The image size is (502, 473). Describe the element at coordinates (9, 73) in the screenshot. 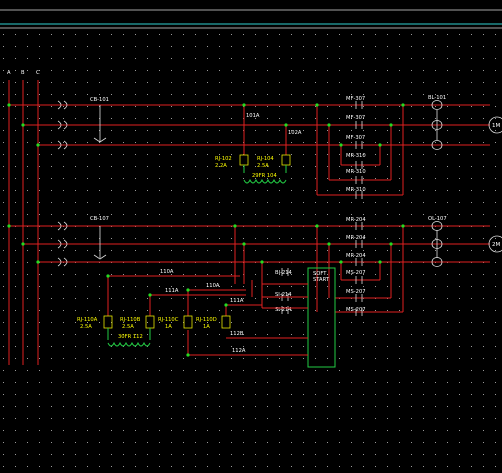

I see `phase-label-a: A` at that location.